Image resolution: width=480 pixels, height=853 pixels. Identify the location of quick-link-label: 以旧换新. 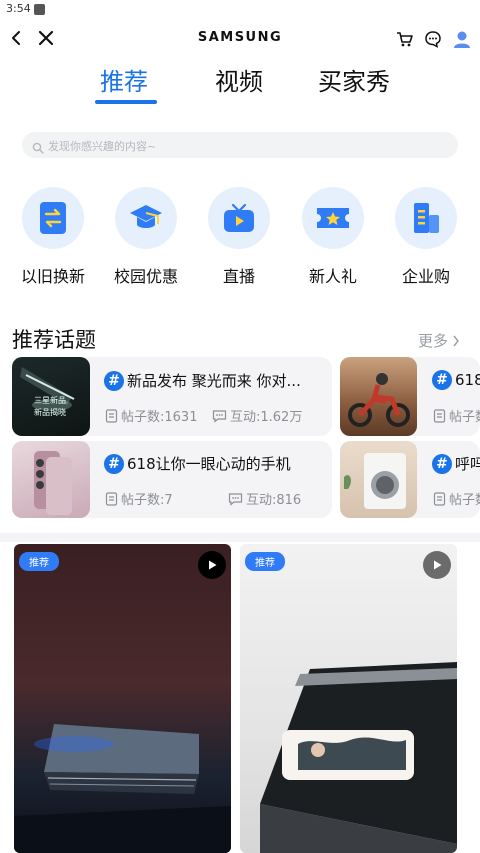
(52, 276).